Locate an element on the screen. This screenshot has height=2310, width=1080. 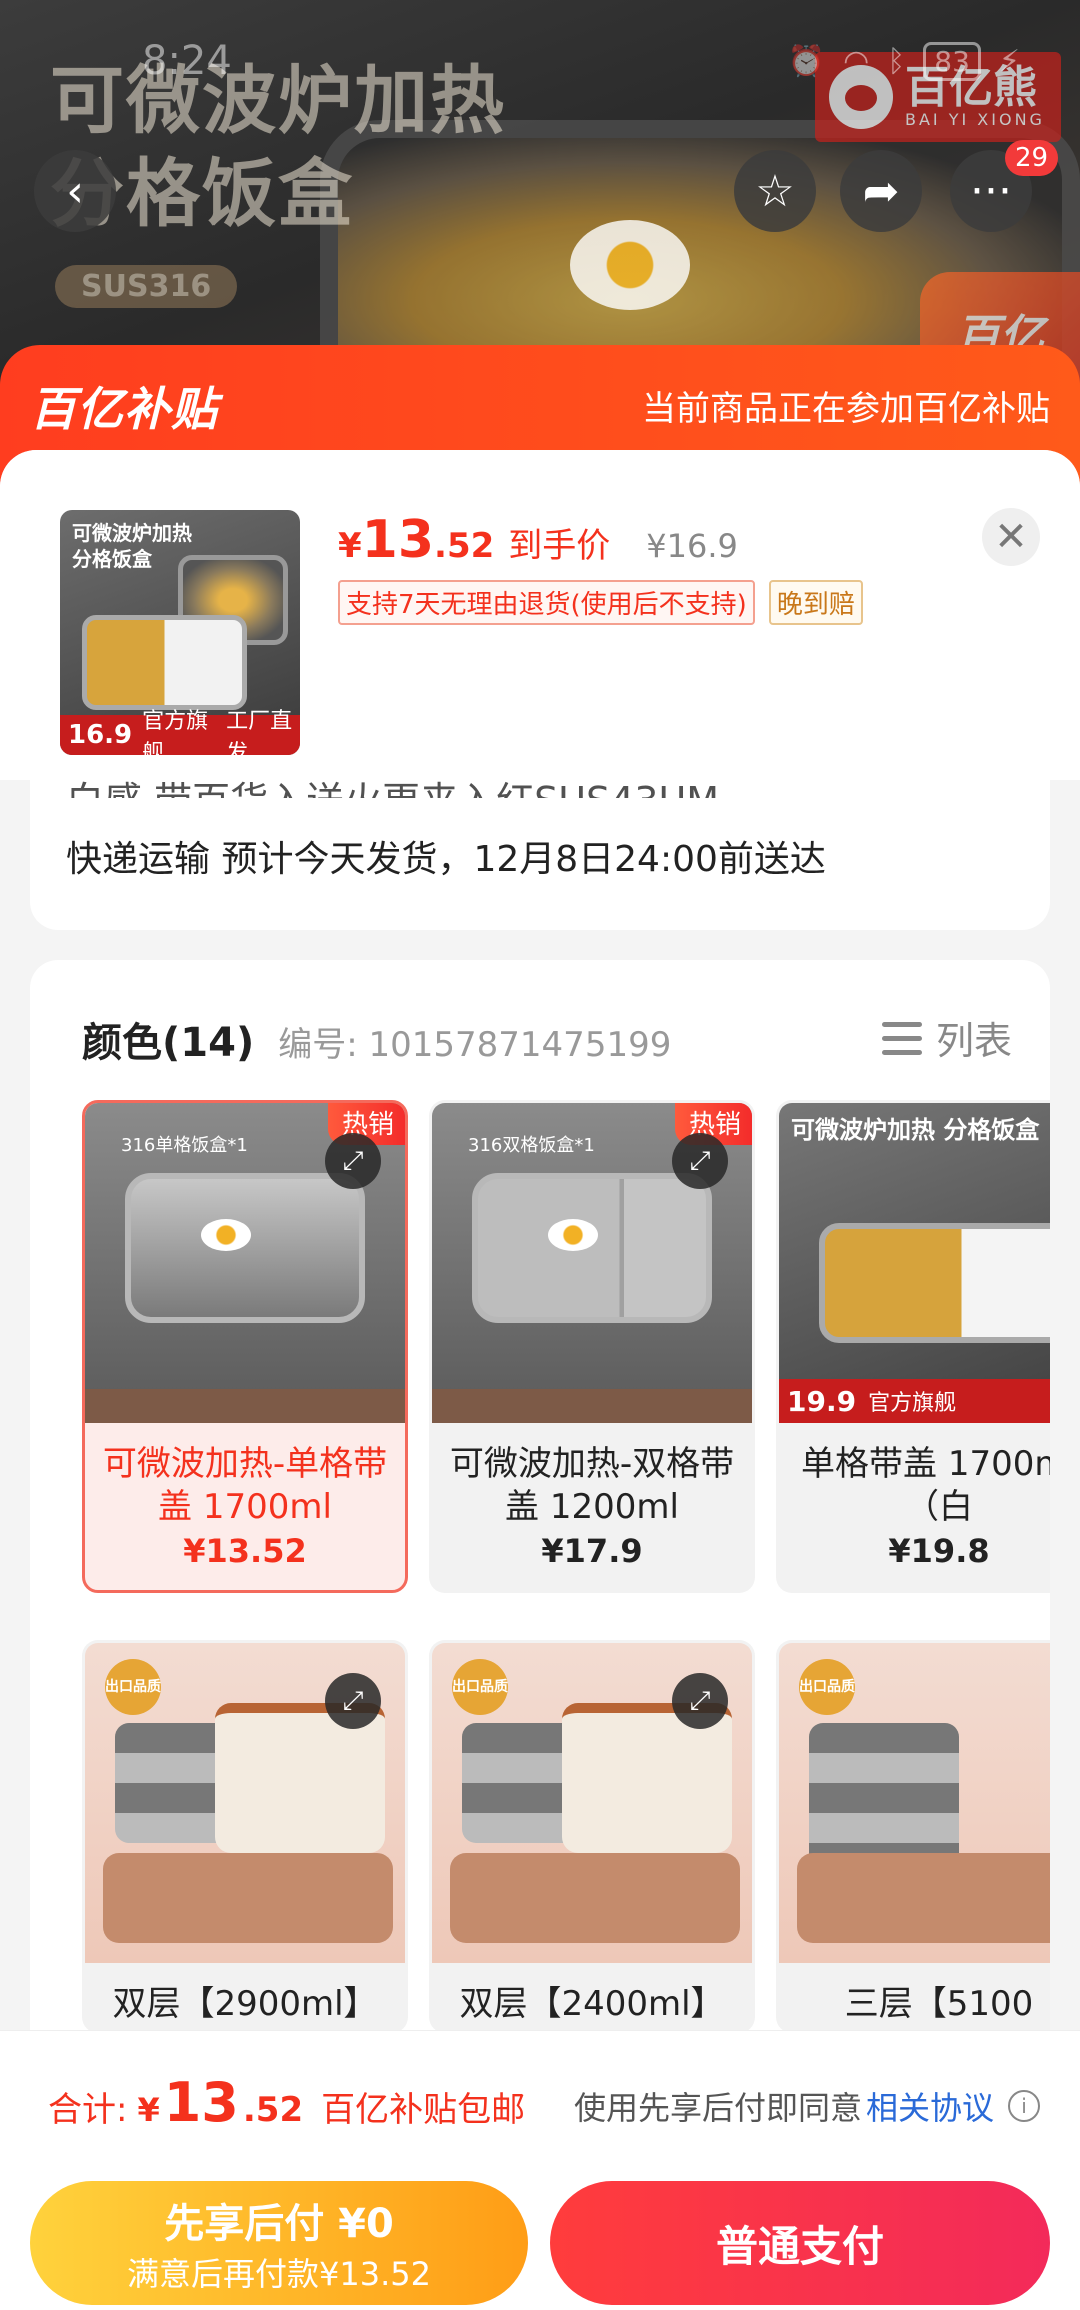
color-option-card: 出口品质 ⤢ 双层【2900ml】 is located at coordinates (245, 1836).